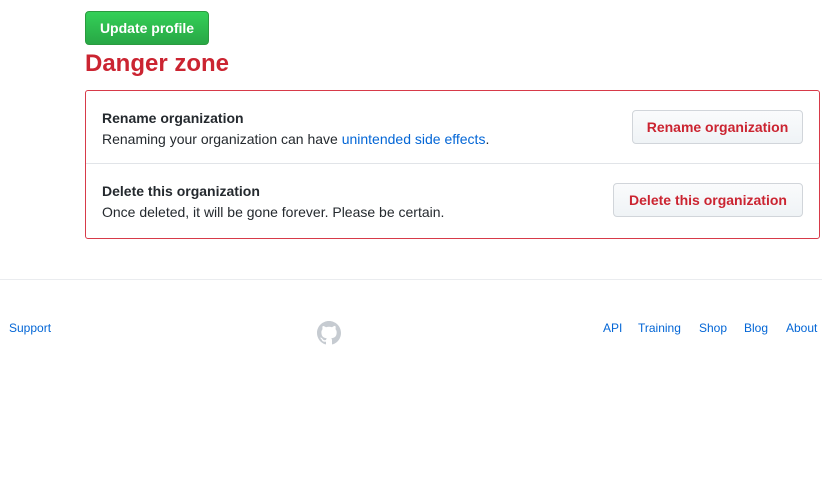  I want to click on footer-link-api: API, so click(612, 328).